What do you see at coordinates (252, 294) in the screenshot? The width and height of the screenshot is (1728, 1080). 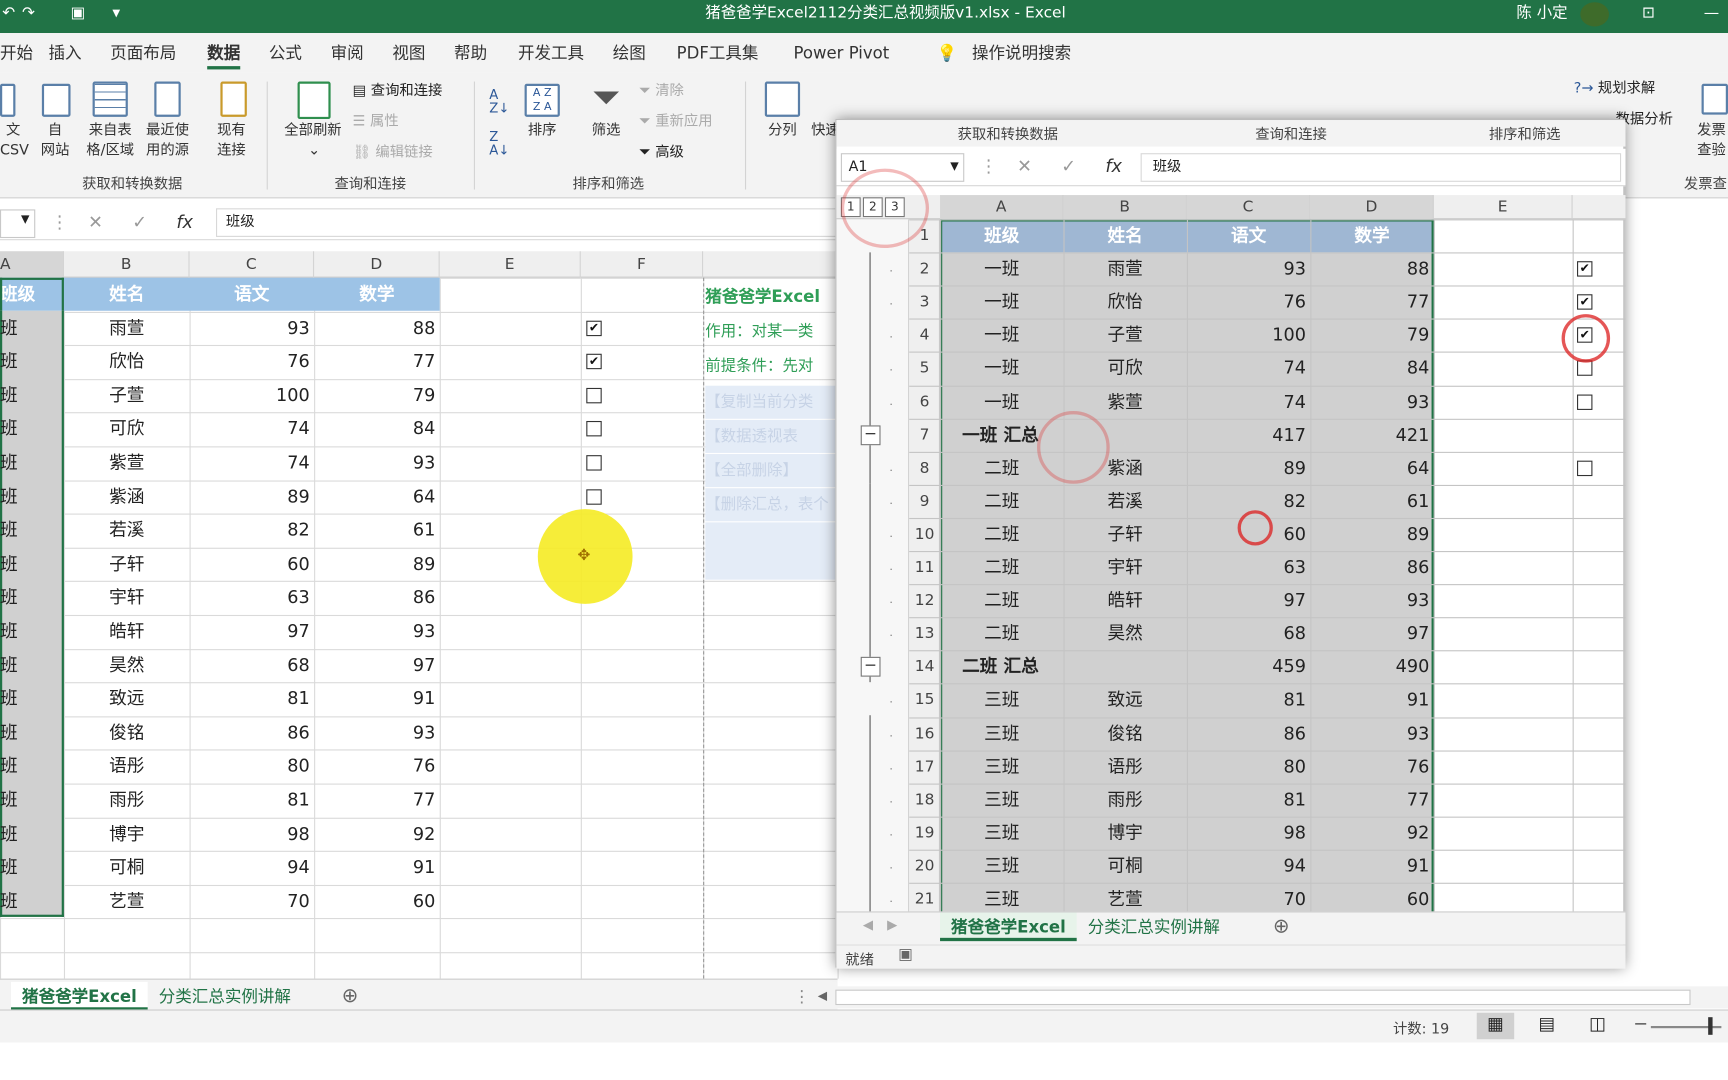 I see `header-cell: 语文` at bounding box center [252, 294].